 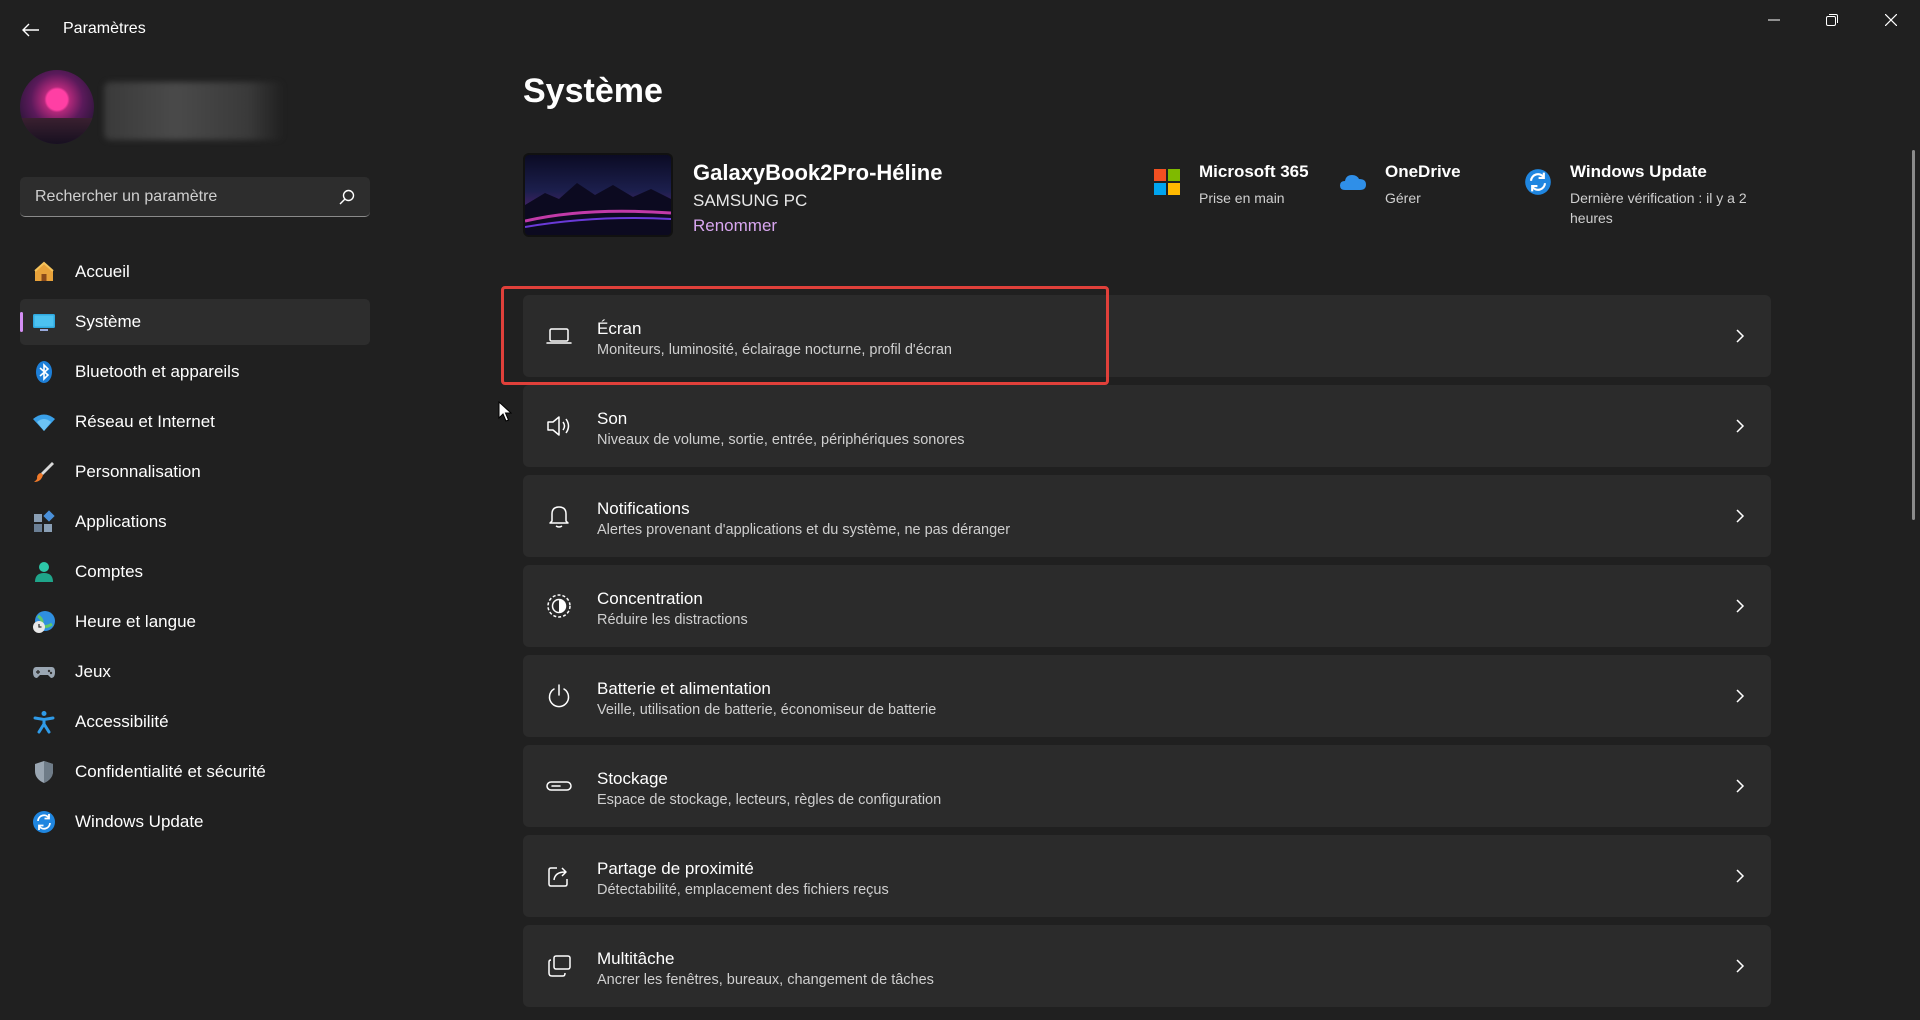 I want to click on setting-title: Écran, so click(x=619, y=328).